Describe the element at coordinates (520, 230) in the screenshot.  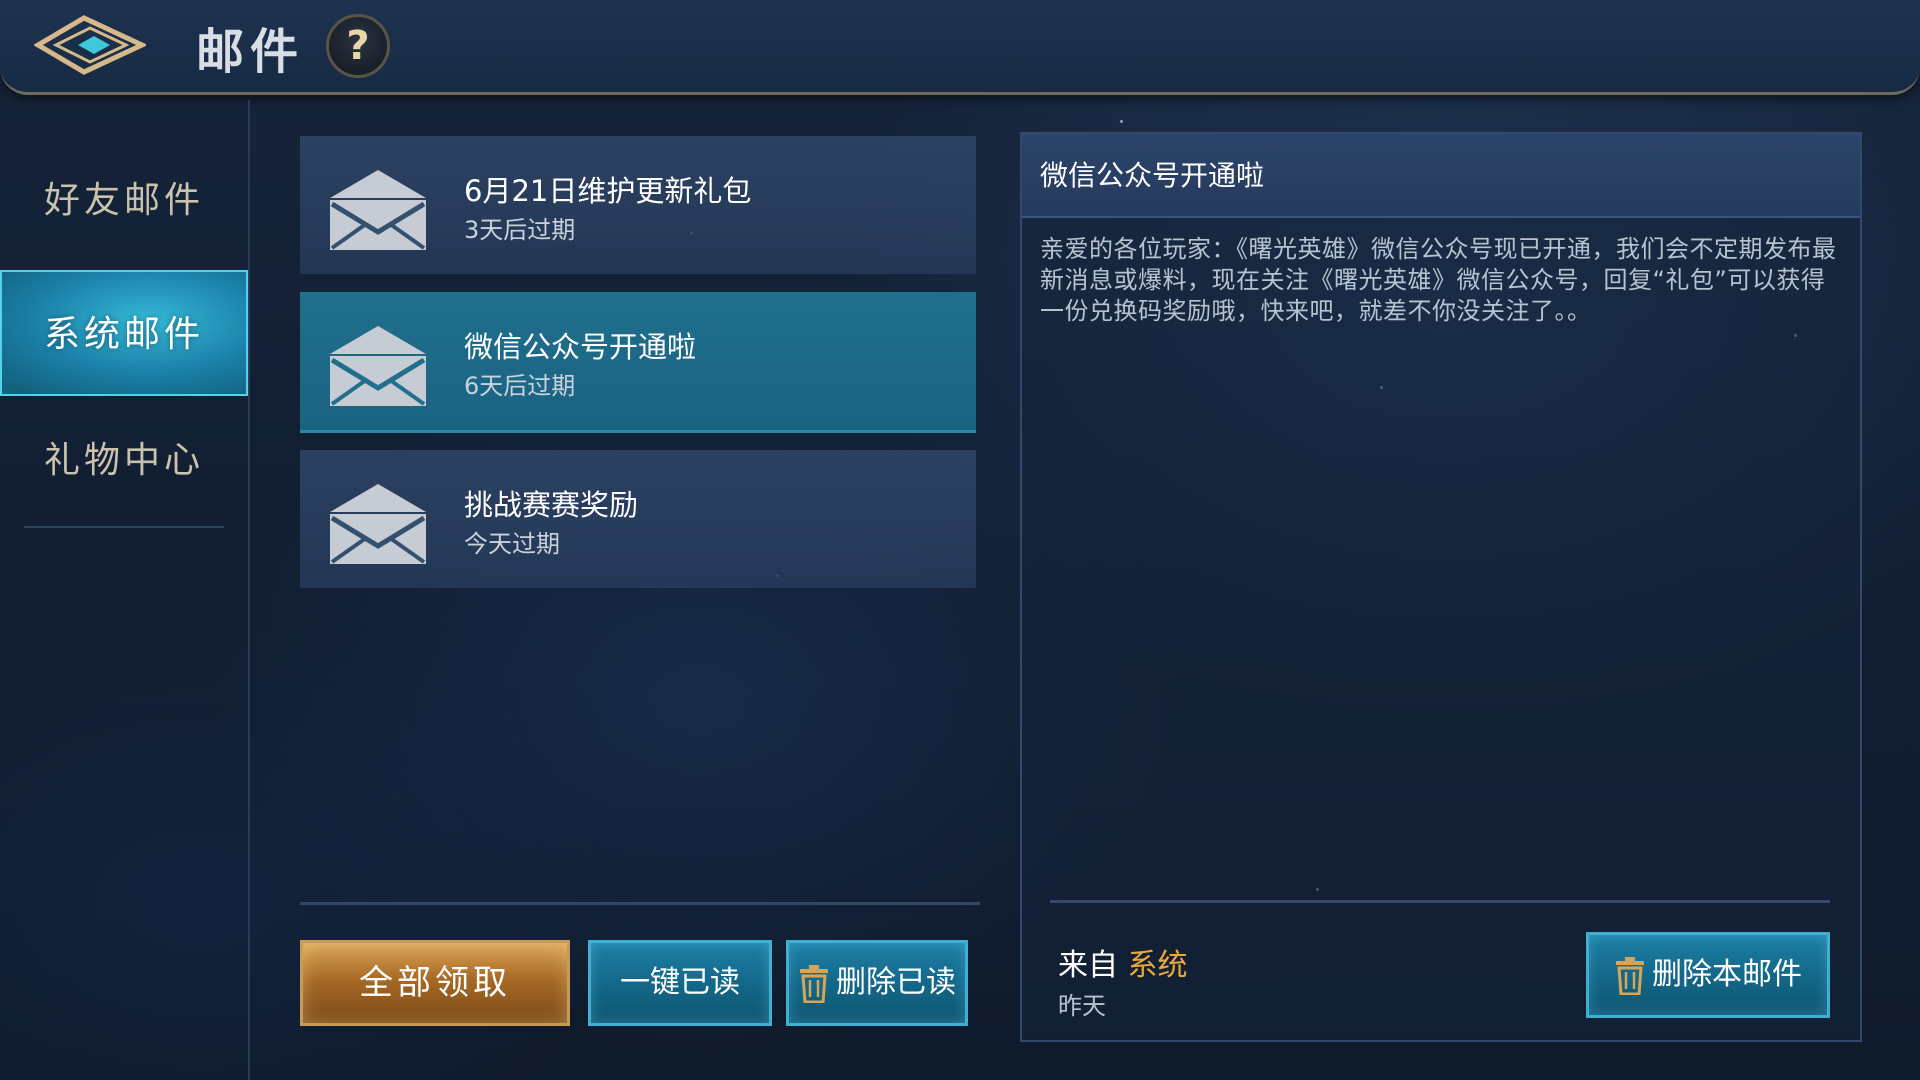
I see `mail-expiry: 3天后过期` at that location.